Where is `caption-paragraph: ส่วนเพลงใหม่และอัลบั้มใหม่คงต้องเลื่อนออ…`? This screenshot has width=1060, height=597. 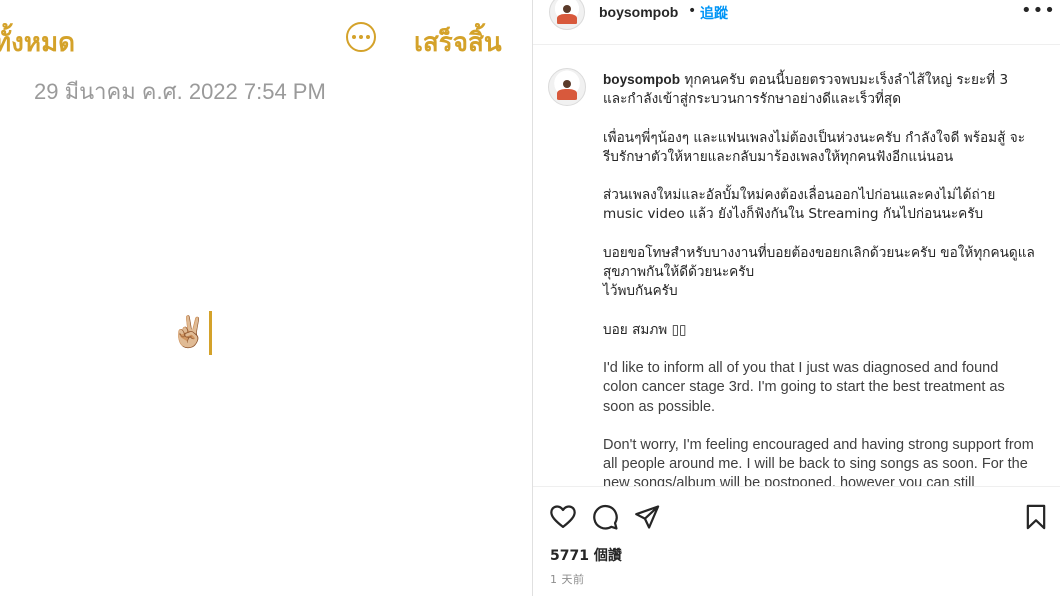
caption-paragraph: ส่วนเพลงใหม่และอัลบั้มใหม่คงต้องเลื่อนออ… is located at coordinates (799, 205).